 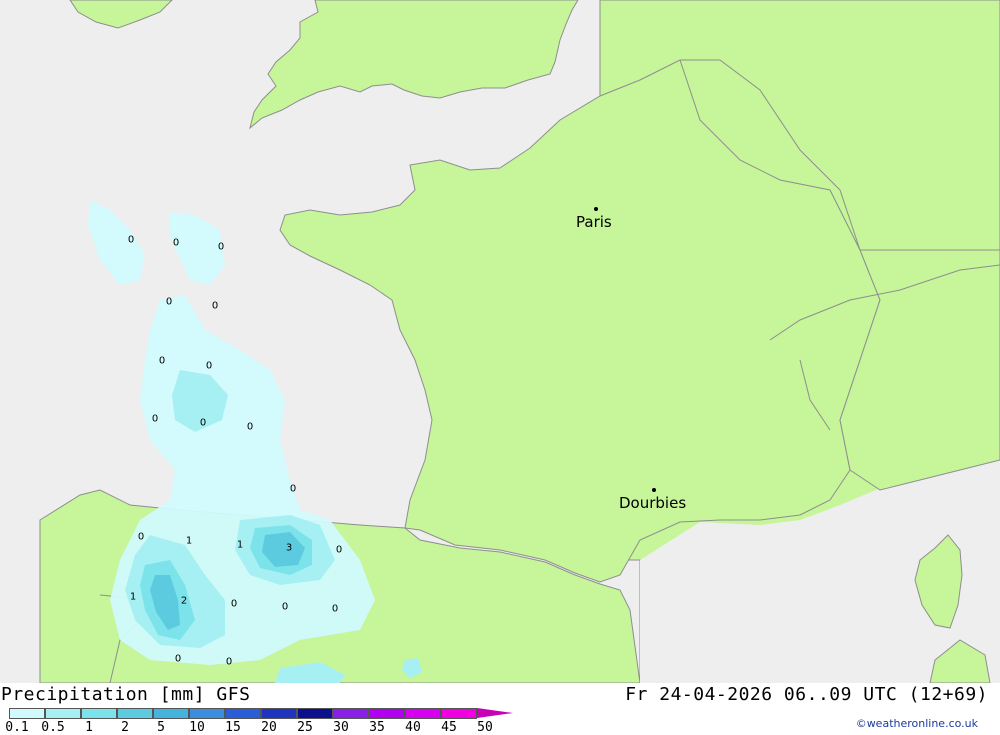 What do you see at coordinates (654, 490) in the screenshot?
I see `dourbies-marker` at bounding box center [654, 490].